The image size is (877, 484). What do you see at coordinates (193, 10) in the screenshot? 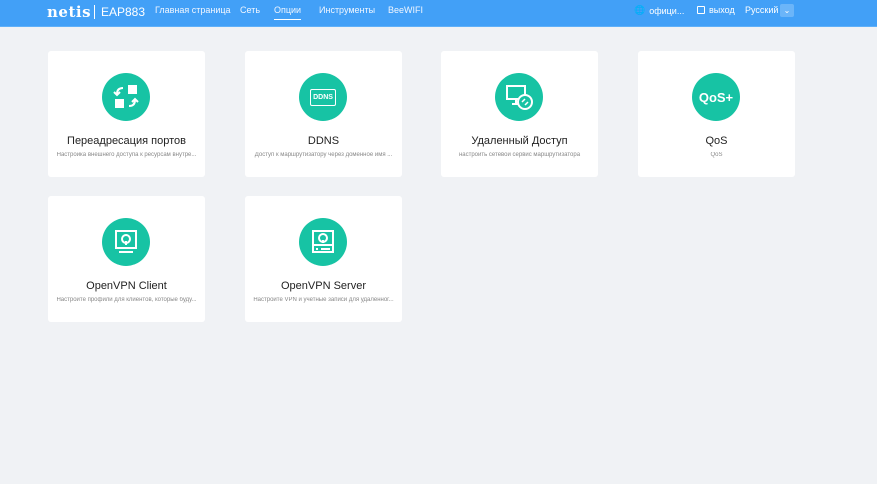
I see `nav-home: Главная страница` at bounding box center [193, 10].